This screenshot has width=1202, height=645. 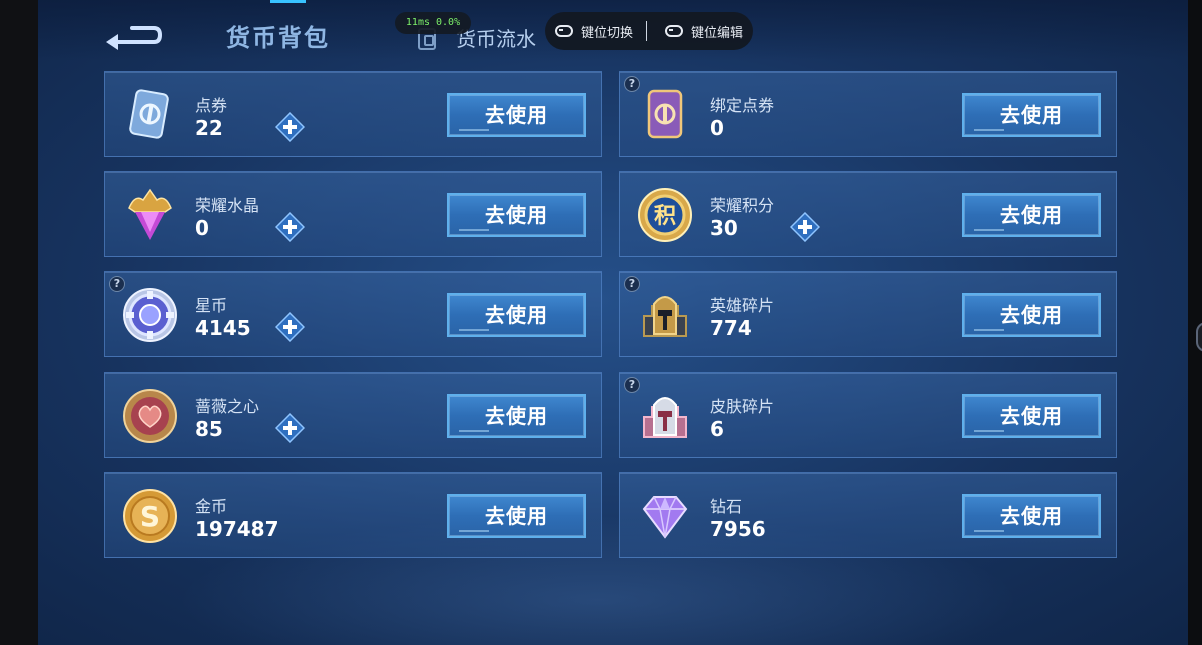 I want to click on glory-crystal-icon, so click(x=150, y=215).